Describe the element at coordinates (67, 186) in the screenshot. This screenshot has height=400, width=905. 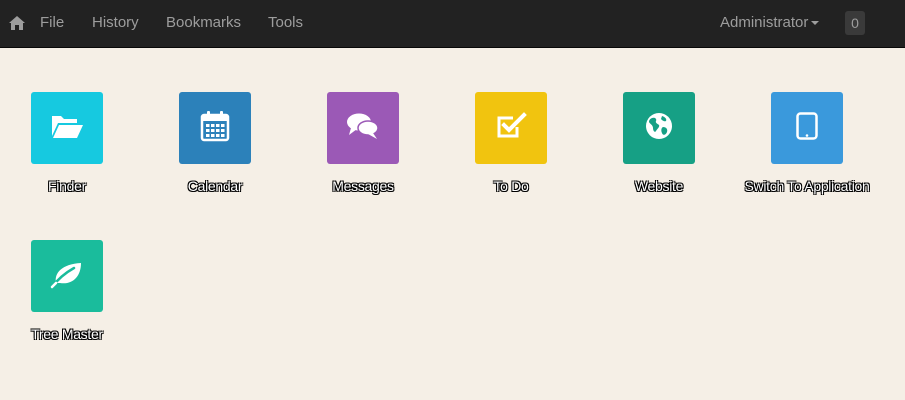
I see `app-label: Finder` at that location.